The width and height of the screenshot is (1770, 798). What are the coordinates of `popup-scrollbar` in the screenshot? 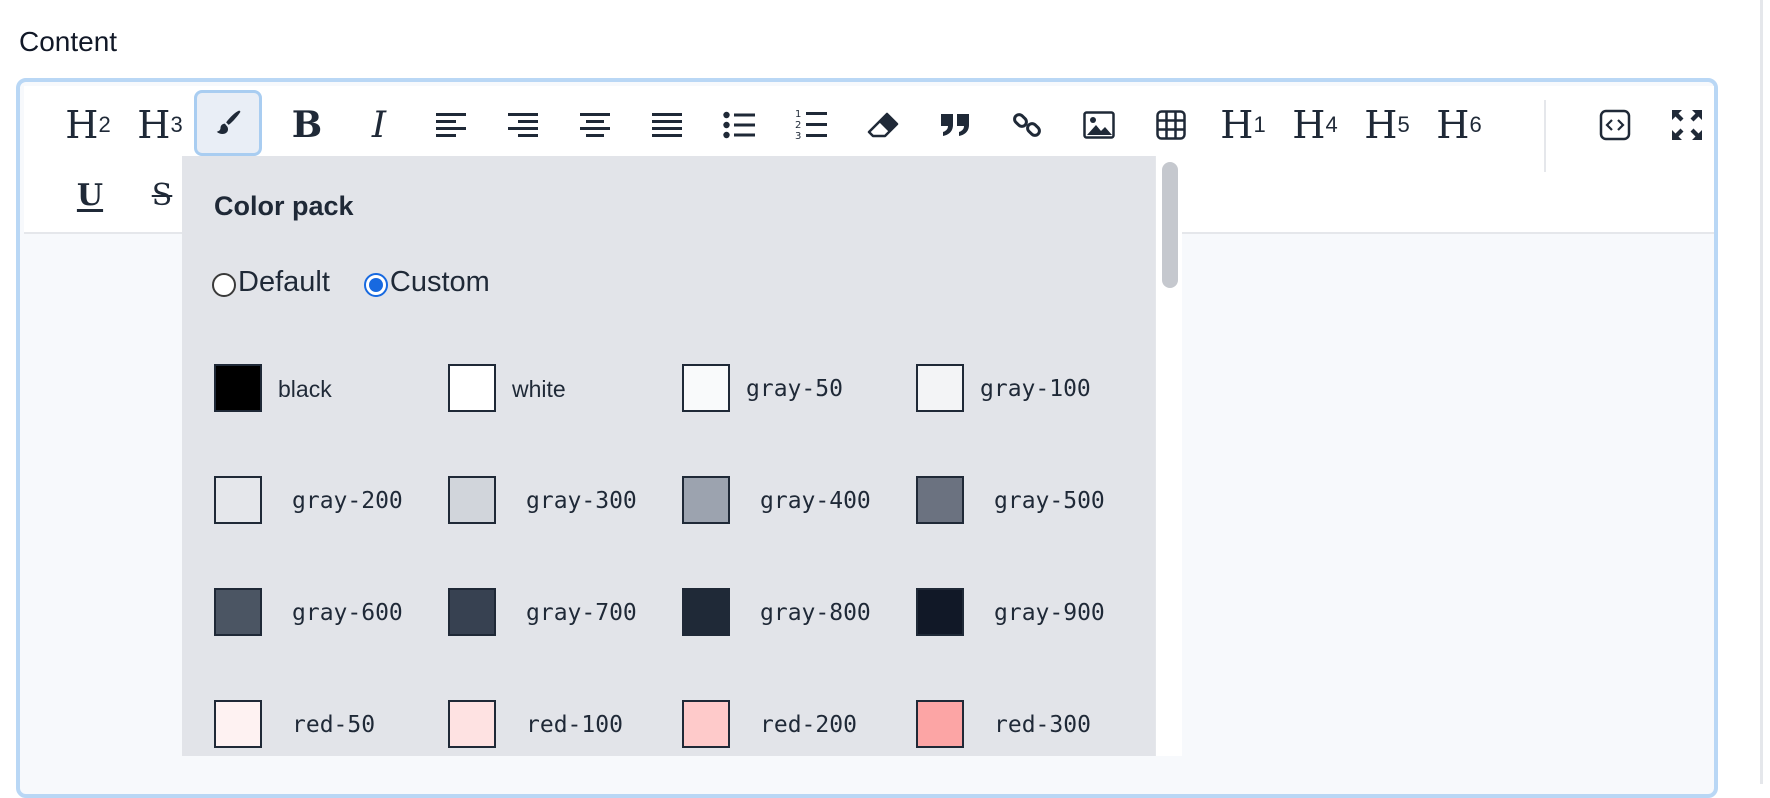 It's located at (1168, 456).